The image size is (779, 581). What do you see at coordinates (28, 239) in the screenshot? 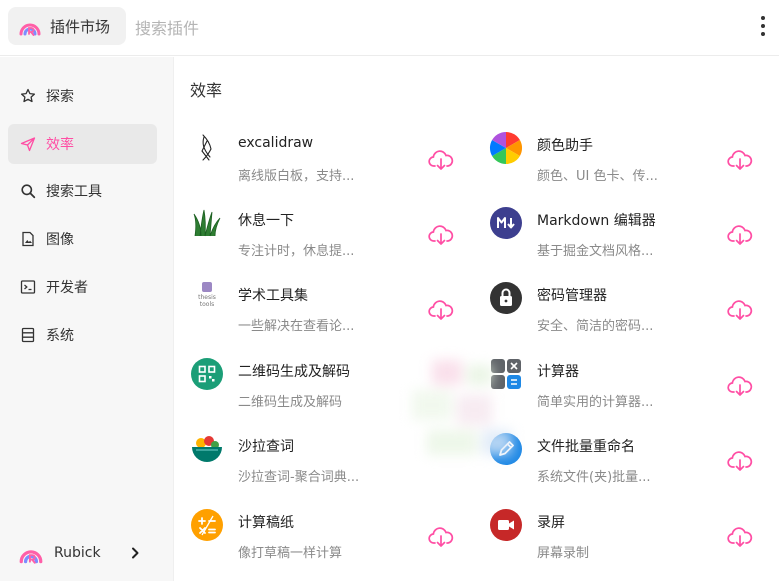
I see `image-file-icon` at bounding box center [28, 239].